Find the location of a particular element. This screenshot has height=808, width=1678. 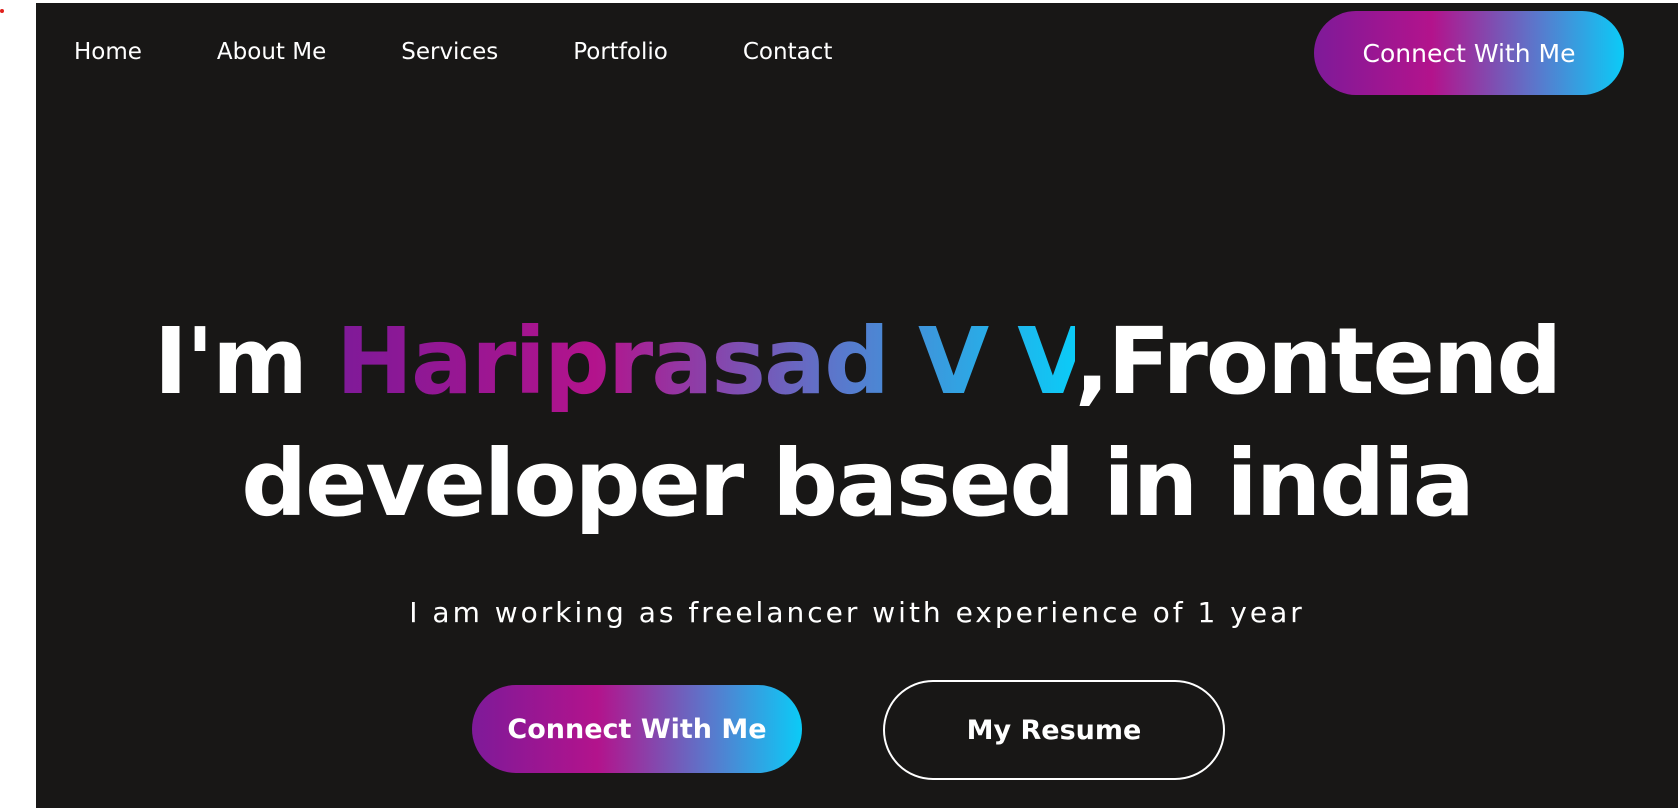

connect-with-me-button: Connect With Me is located at coordinates (637, 729).